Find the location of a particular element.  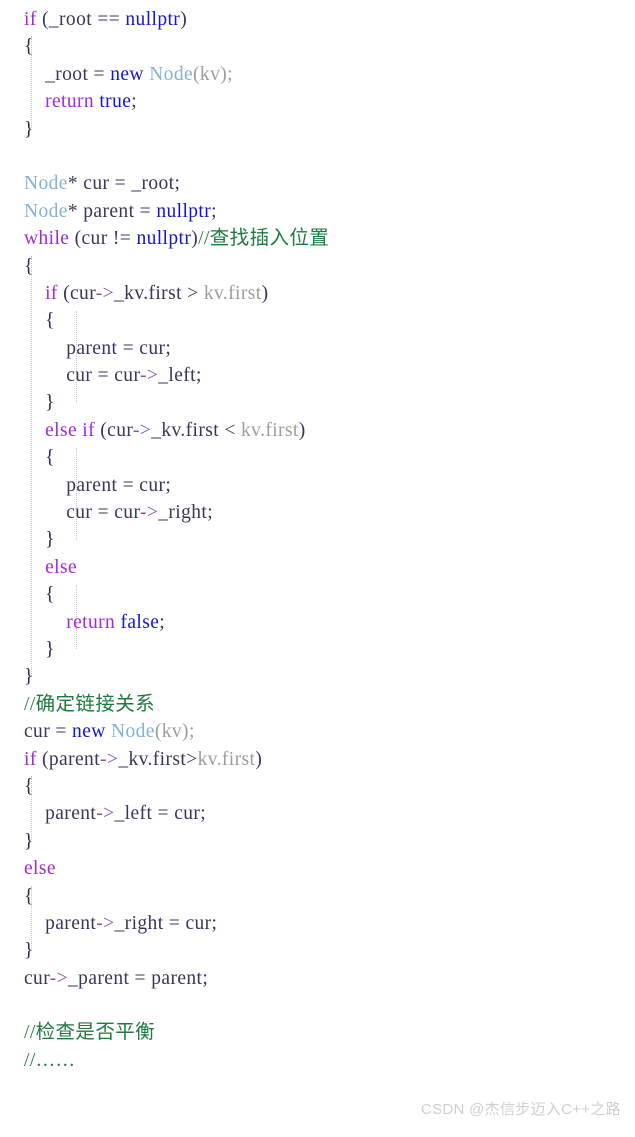

code-line: while (cur != nullptr)//查找插入位置 is located at coordinates (317, 238).